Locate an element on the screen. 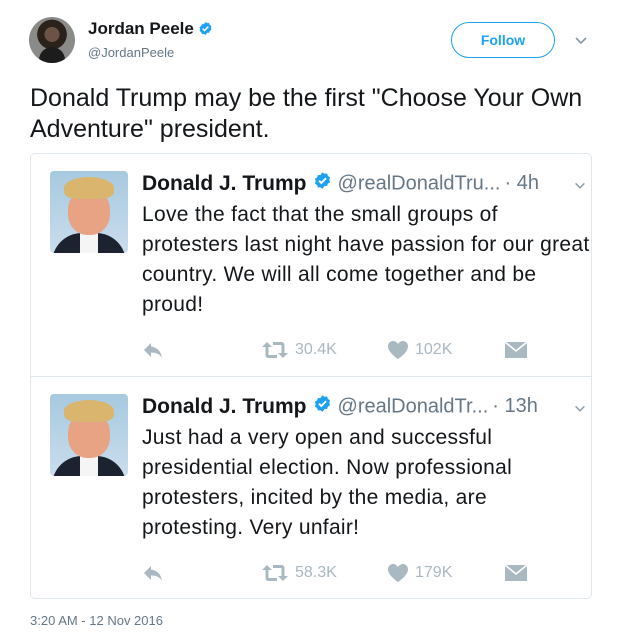 Image resolution: width=619 pixels, height=637 pixels. quoted-tweet-time: · 4h is located at coordinates (521, 183).